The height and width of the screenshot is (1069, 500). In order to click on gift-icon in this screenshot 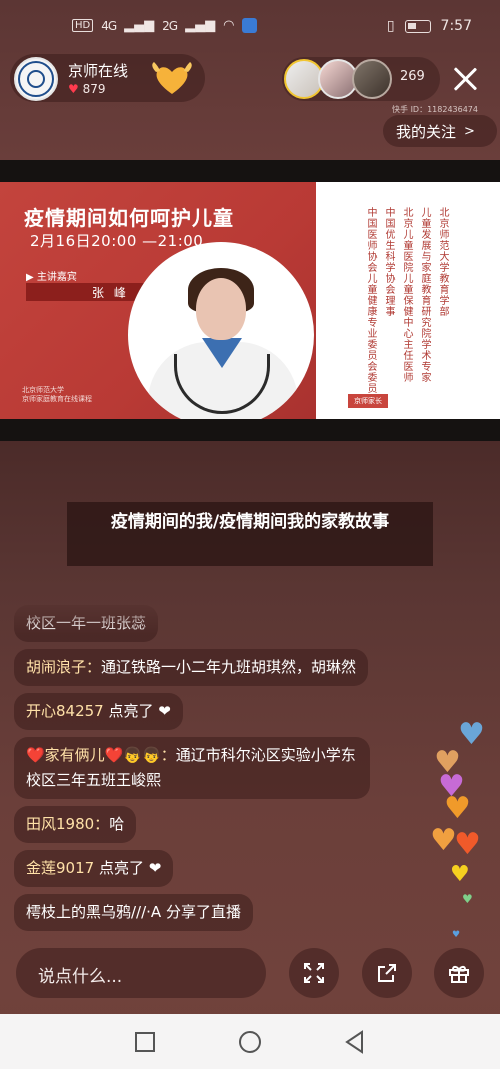, I will do `click(459, 974)`.